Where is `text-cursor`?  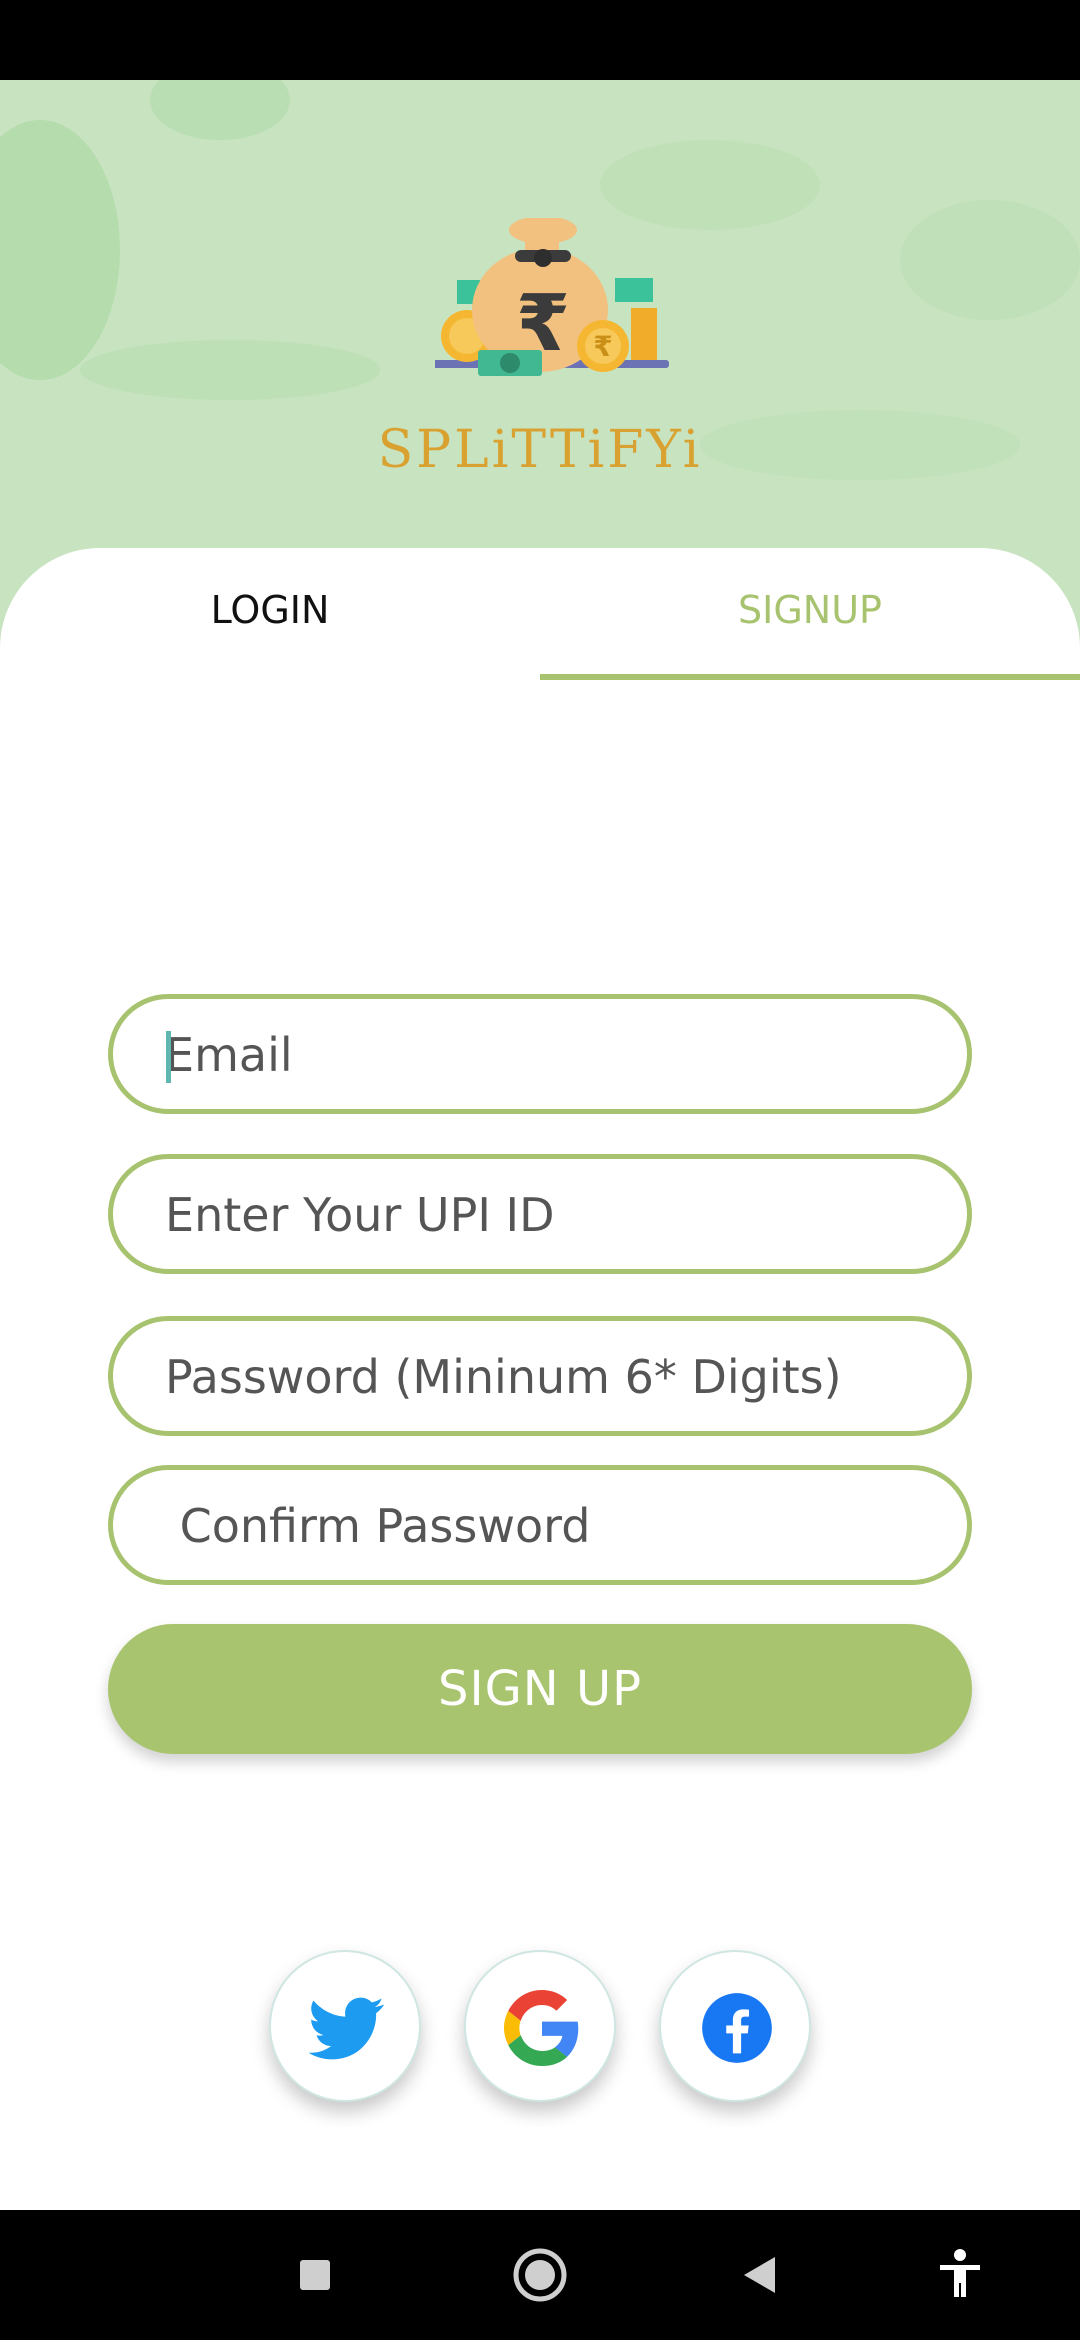 text-cursor is located at coordinates (168, 1057).